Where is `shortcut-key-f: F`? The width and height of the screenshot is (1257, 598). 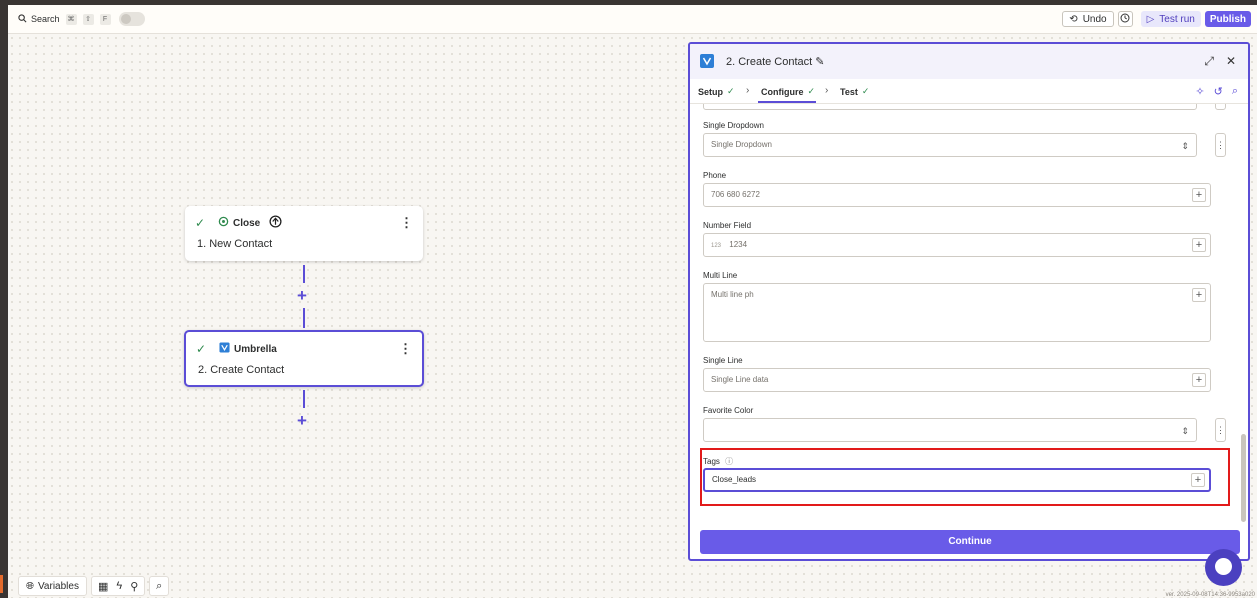
shortcut-key-f: F is located at coordinates (105, 19).